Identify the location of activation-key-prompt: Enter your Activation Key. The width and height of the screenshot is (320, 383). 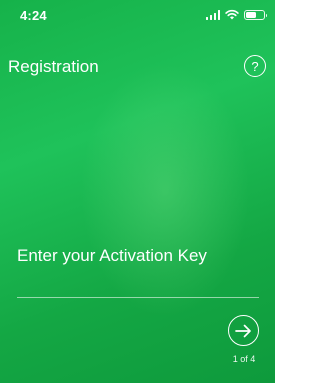
(112, 255).